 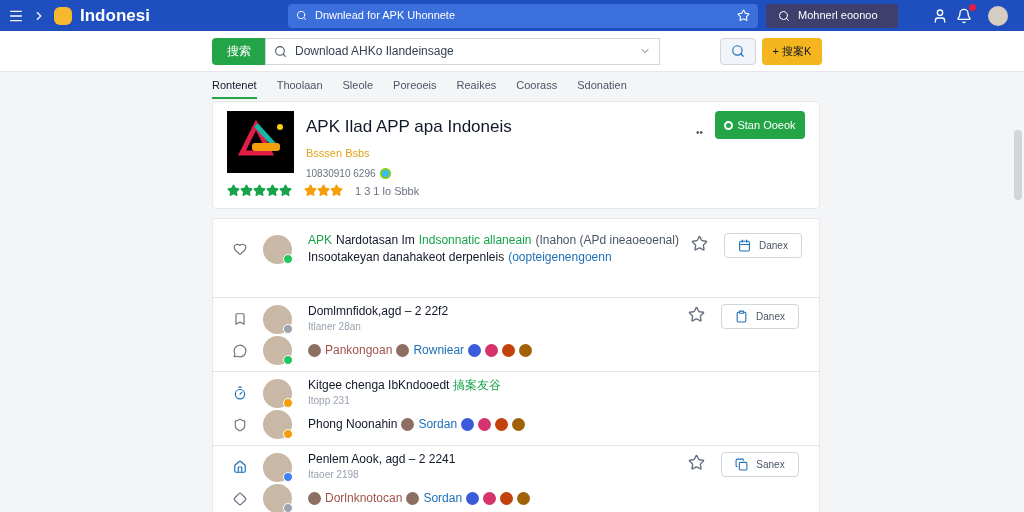 I want to click on post-text: (Inahon (APd ineaoeoenal), so click(x=607, y=240).